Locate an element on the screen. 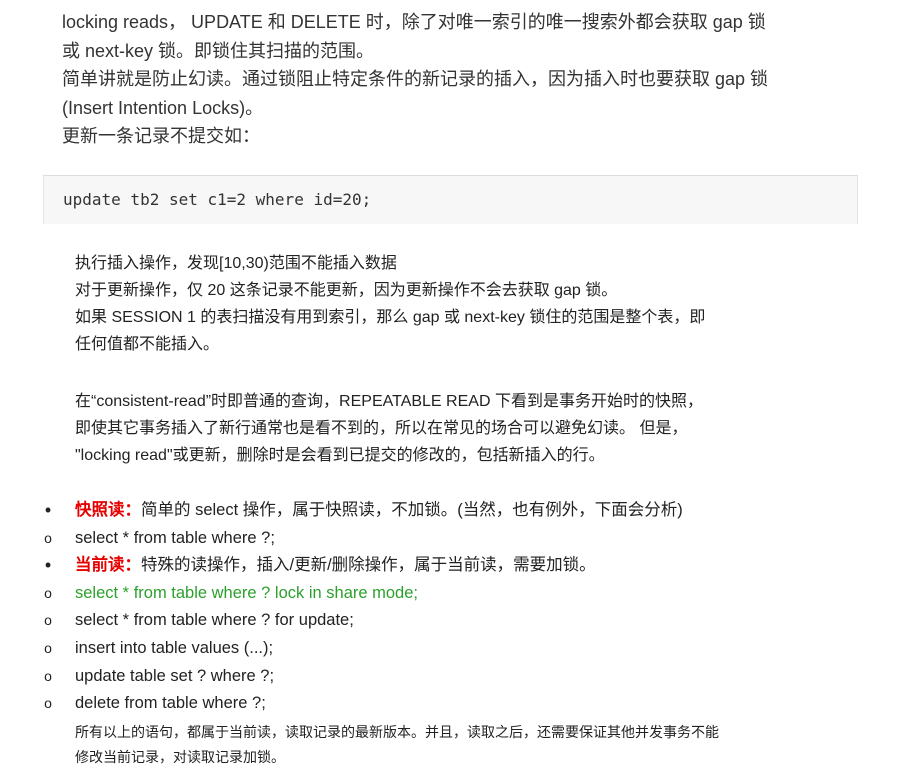 This screenshot has height=778, width=901. snapshot-read-label: 快照读： is located at coordinates (108, 510).